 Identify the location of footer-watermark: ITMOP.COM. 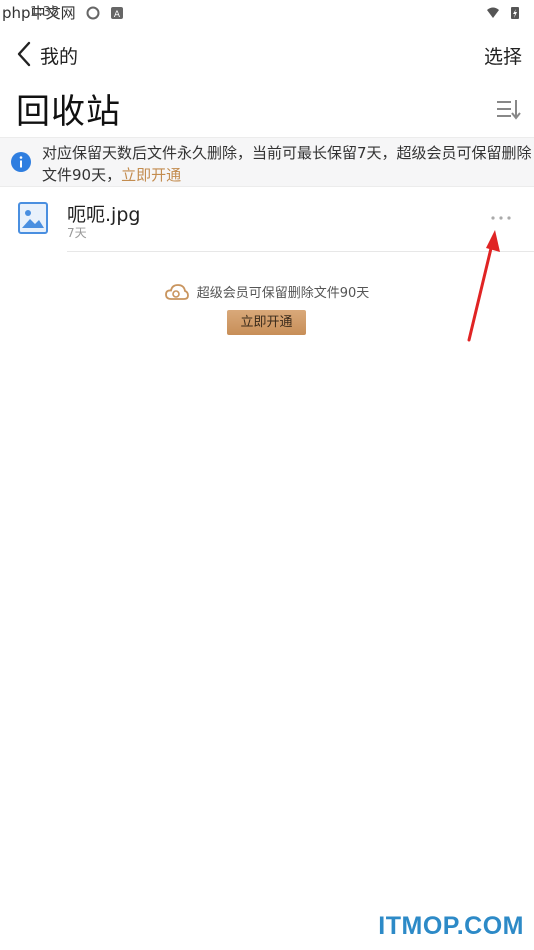
(451, 926).